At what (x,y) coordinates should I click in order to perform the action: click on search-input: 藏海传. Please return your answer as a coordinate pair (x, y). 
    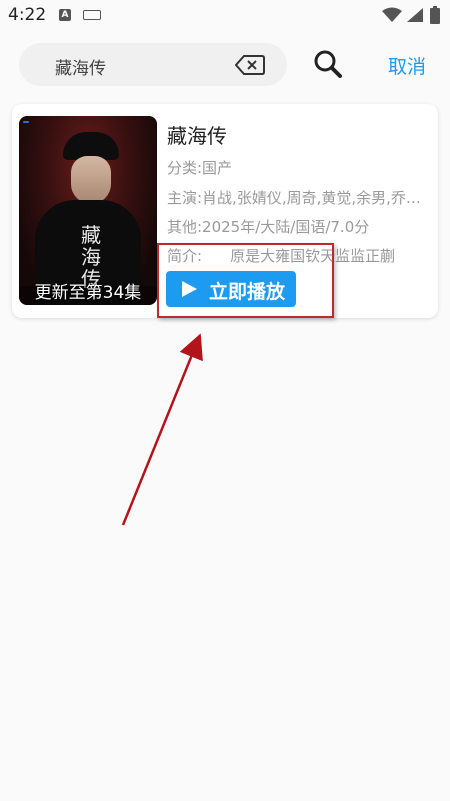
    Looking at the image, I should click on (80, 66).